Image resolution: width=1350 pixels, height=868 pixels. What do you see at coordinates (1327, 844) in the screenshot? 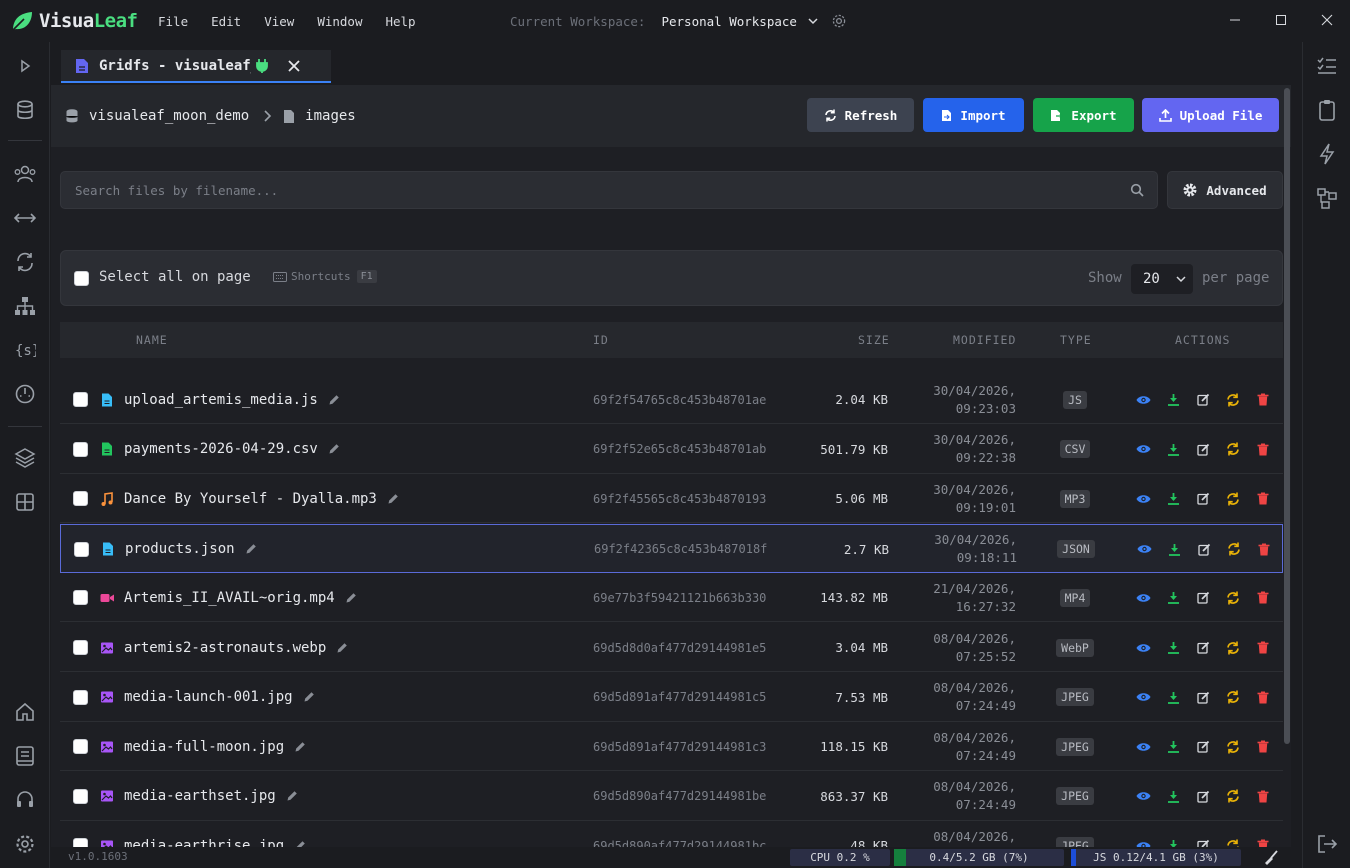
I see `logout-icon` at bounding box center [1327, 844].